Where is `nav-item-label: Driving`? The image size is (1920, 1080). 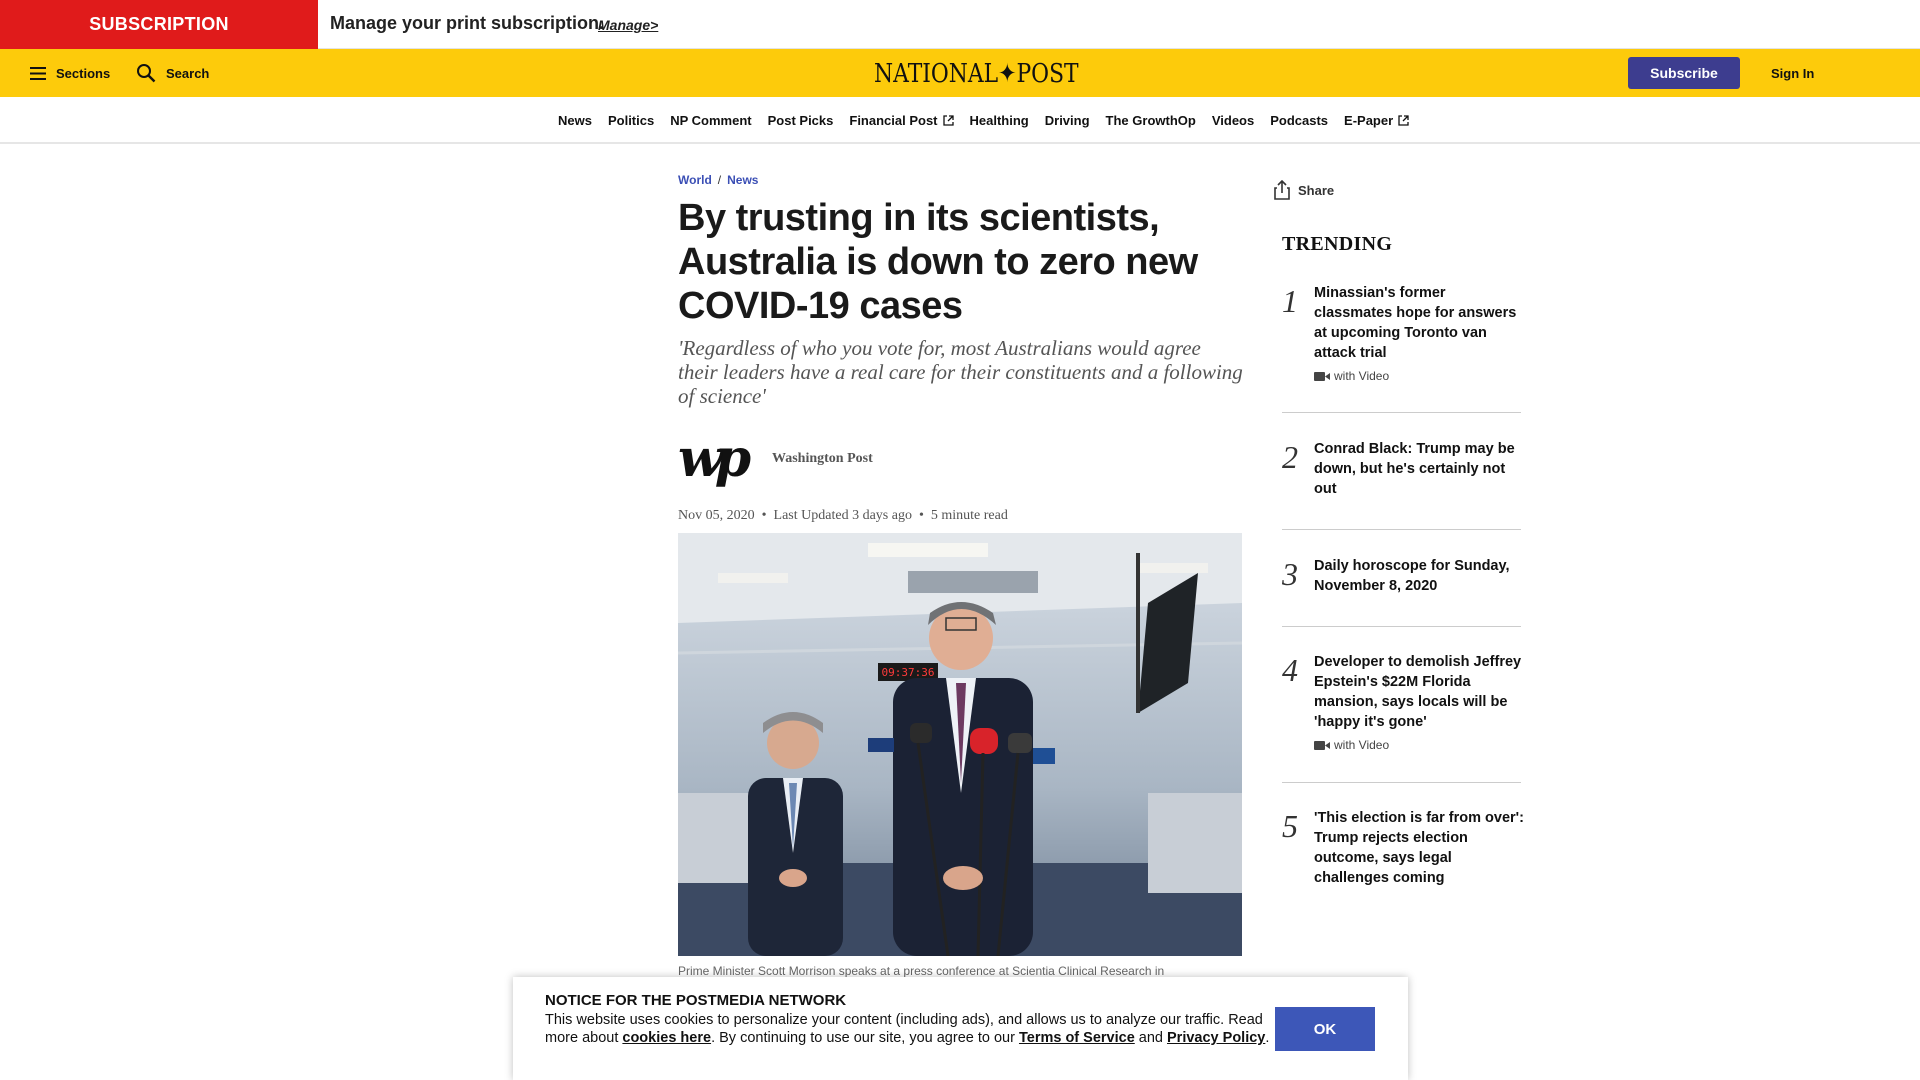 nav-item-label: Driving is located at coordinates (1067, 120).